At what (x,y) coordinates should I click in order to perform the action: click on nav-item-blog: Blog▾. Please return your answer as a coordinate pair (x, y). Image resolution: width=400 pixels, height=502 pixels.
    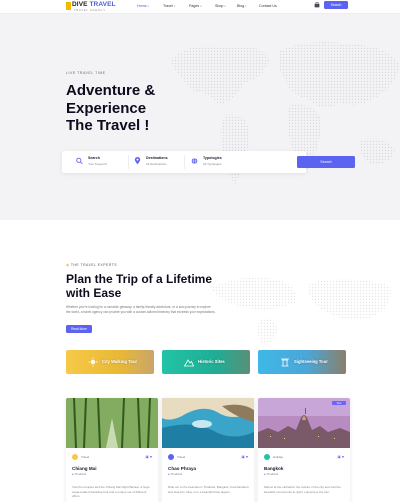
    Looking at the image, I should click on (248, 6).